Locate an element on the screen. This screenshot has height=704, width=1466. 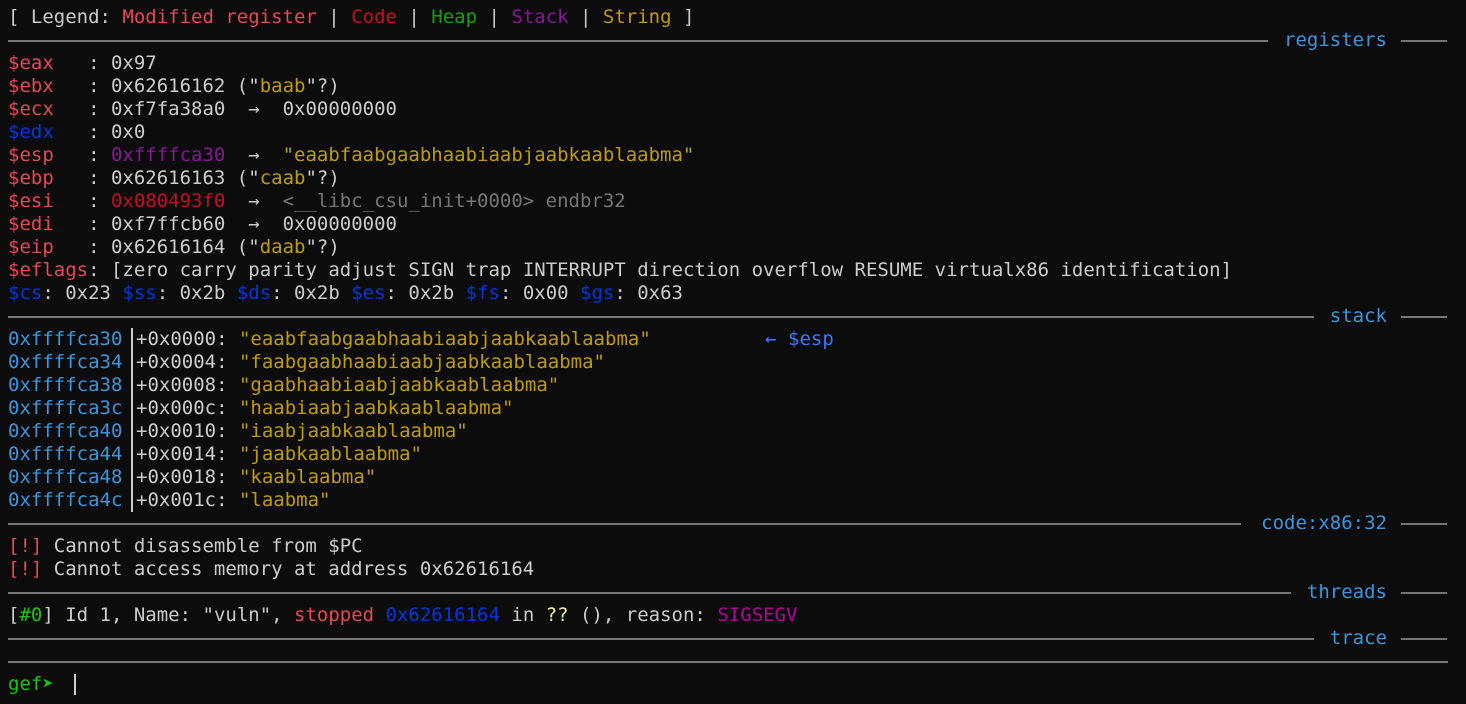
stack-address: 0xffffca30 is located at coordinates (65, 339).